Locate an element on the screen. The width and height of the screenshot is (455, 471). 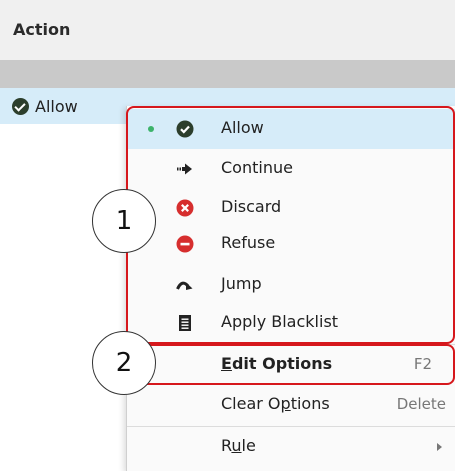
shortcut-label: Delete is located at coordinates (421, 404).